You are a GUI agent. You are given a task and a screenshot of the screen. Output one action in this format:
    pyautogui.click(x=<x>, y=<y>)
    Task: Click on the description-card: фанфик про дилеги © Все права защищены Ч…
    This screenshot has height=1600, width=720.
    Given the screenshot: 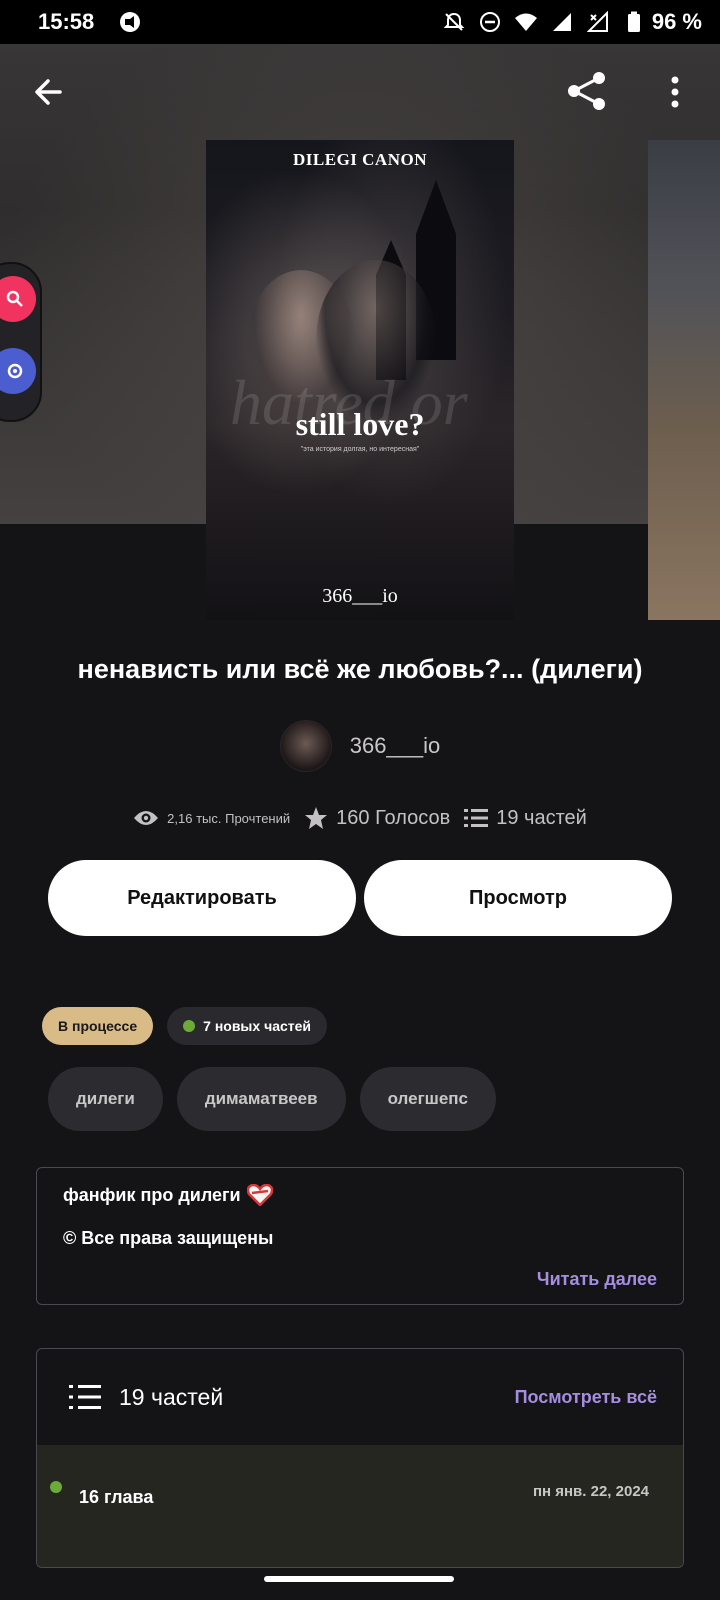 What is the action you would take?
    pyautogui.click(x=360, y=1236)
    